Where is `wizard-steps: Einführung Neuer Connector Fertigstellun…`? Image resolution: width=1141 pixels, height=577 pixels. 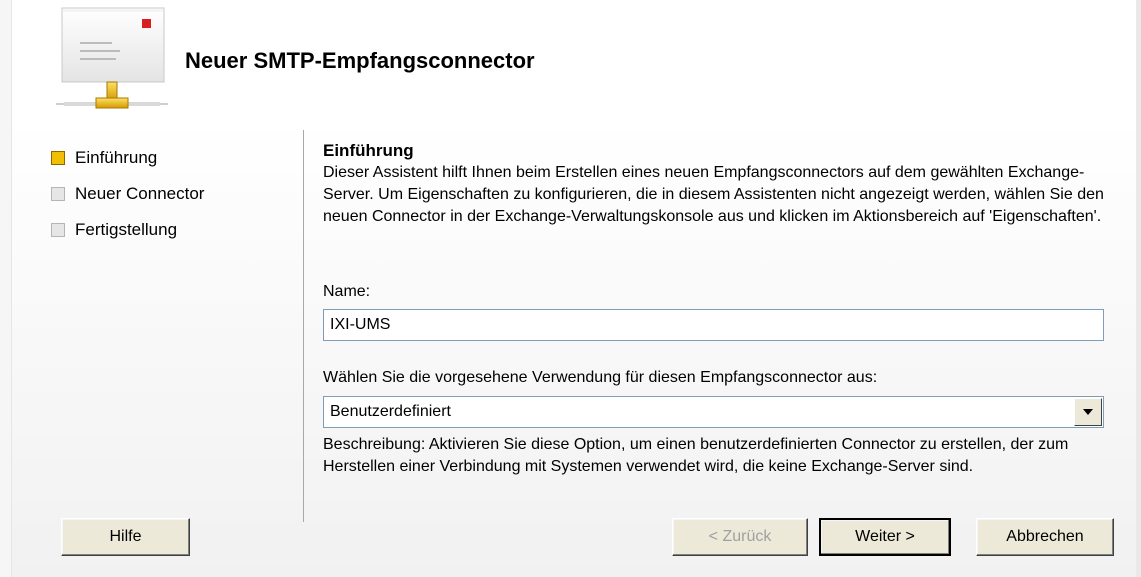 wizard-steps: Einführung Neuer Connector Fertigstellun… is located at coordinates (127, 194).